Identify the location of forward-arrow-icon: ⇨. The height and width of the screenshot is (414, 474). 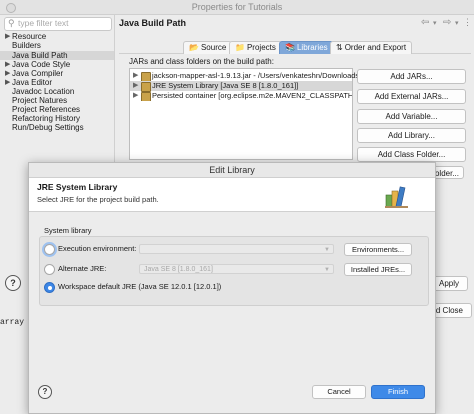
(447, 22).